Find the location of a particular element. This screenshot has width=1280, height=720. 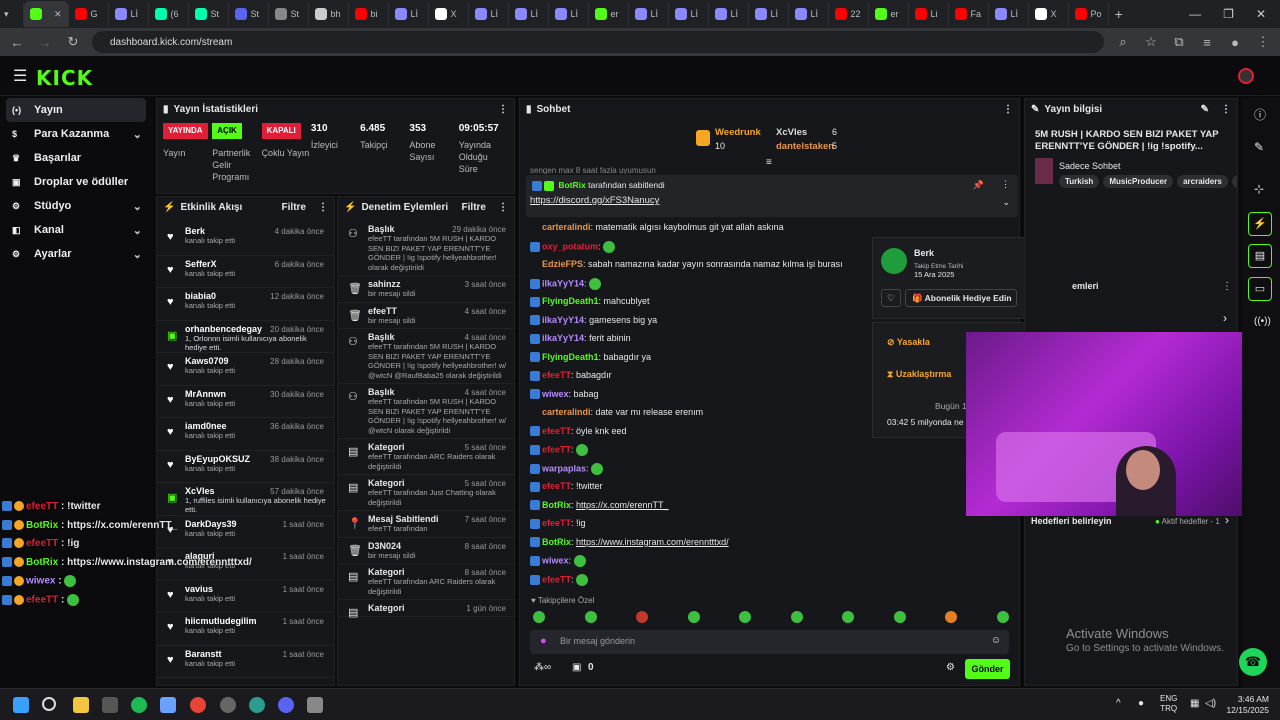

chat-message: ilkaYyY14: ferit abinin is located at coordinates (580, 338).